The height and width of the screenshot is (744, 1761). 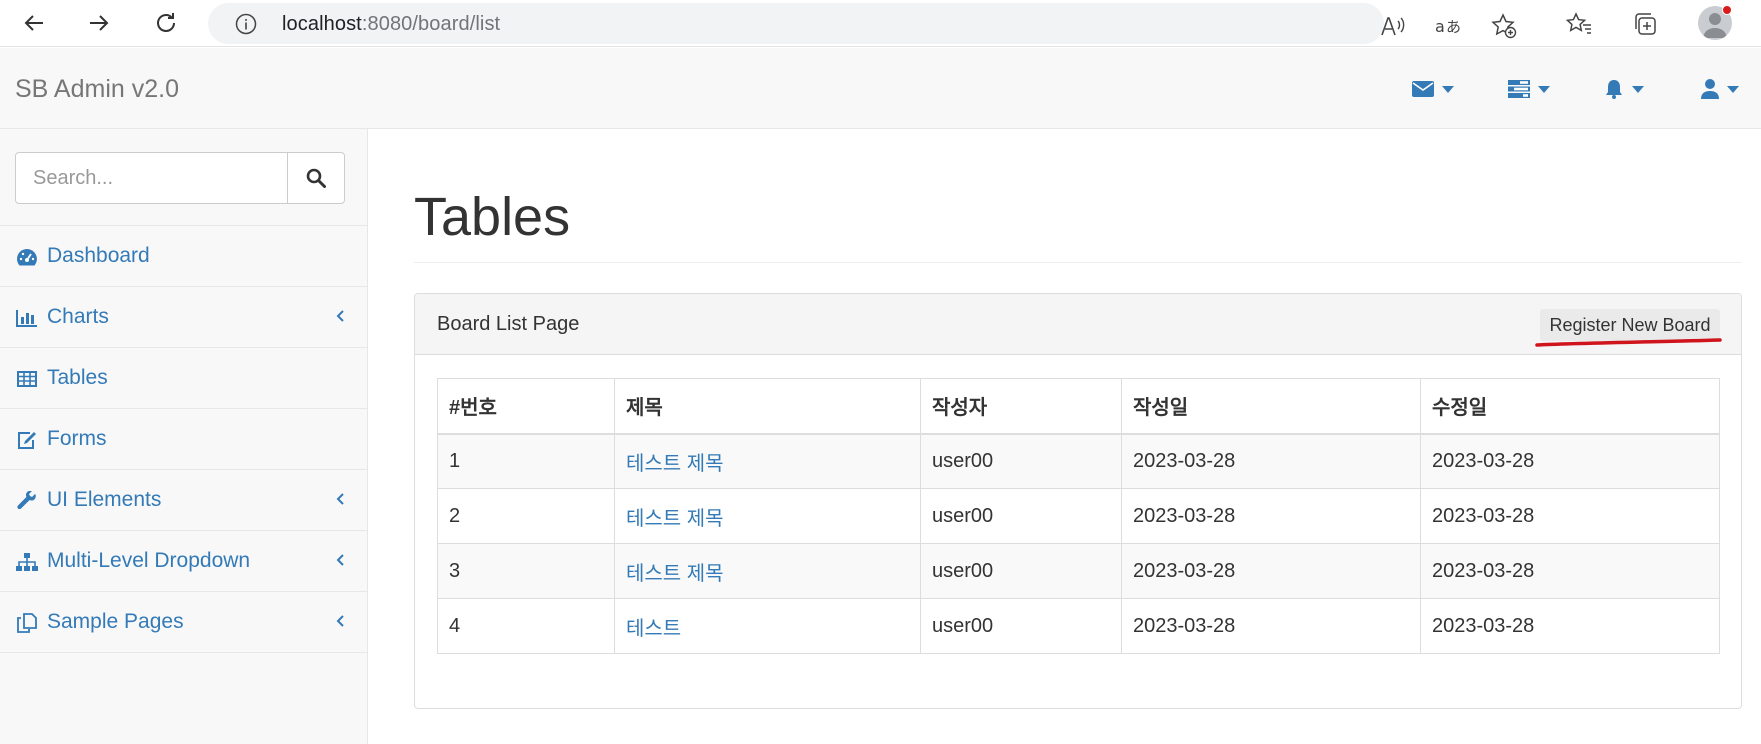 I want to click on sidebar-item-multi-level-dropdown: Multi-Level Dropdown, so click(x=183, y=561).